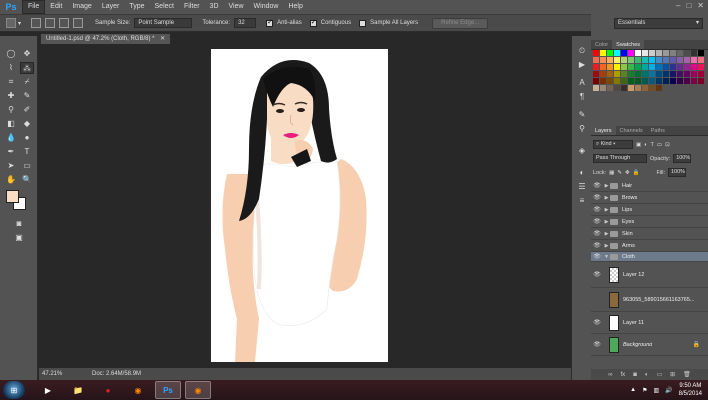 The height and width of the screenshot is (400, 708). I want to click on file-explorer-icon: 📁, so click(78, 390).